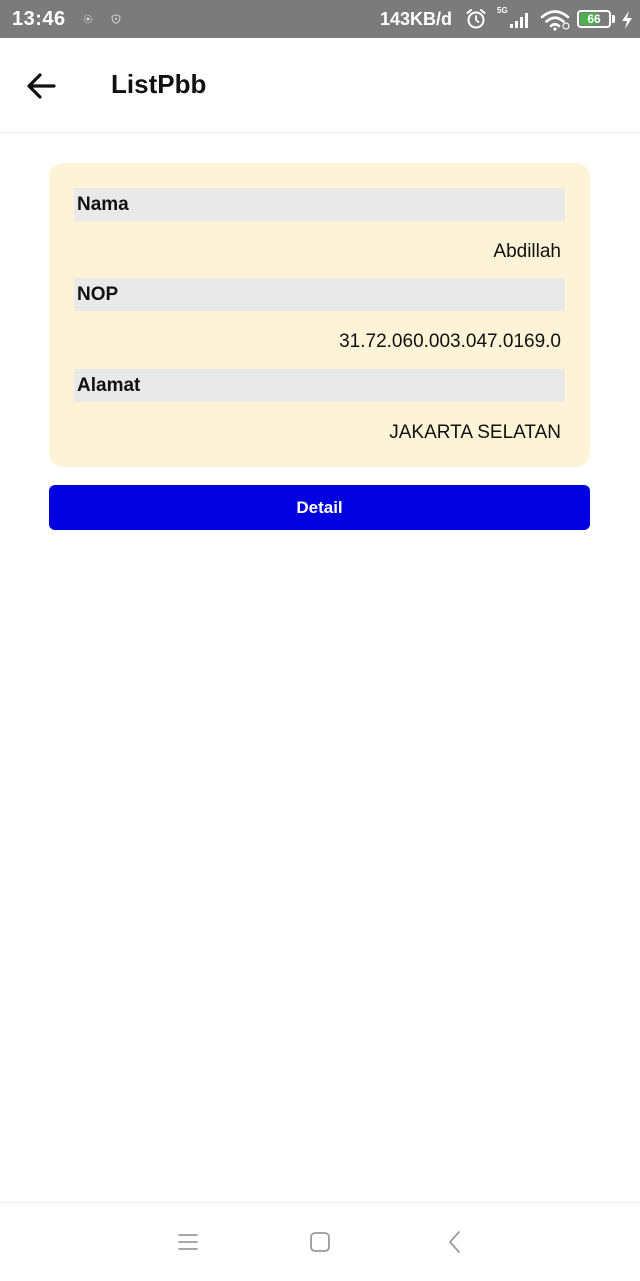 Image resolution: width=640 pixels, height=1281 pixels. I want to click on home-icon, so click(320, 1242).